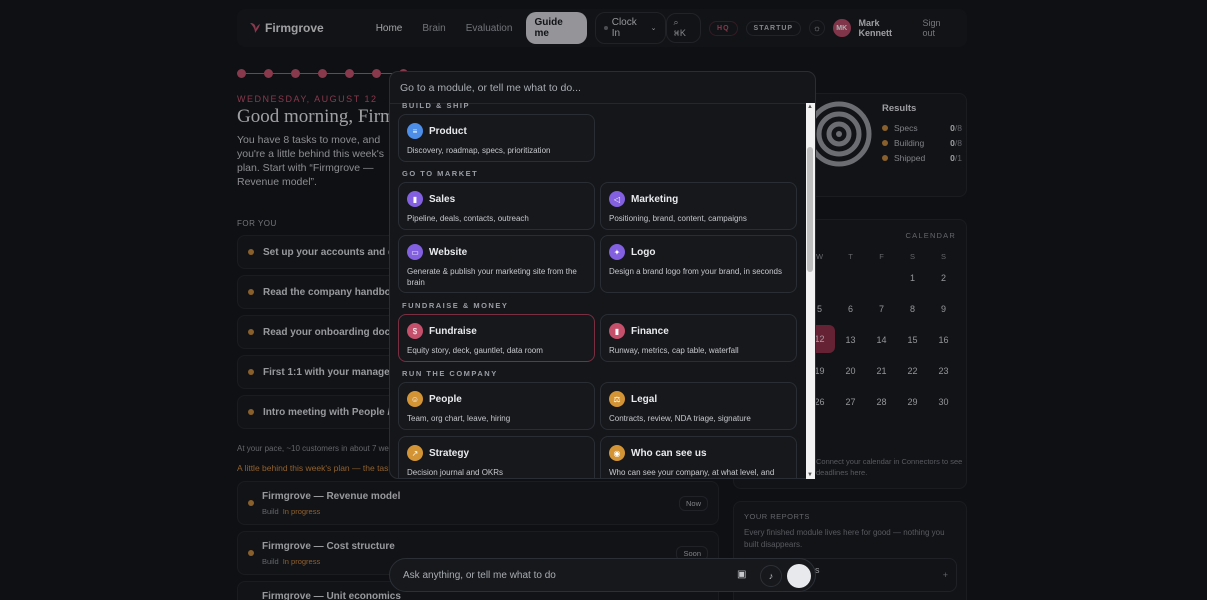  What do you see at coordinates (617, 199) in the screenshot?
I see `megaphone-icon: ◁` at bounding box center [617, 199].